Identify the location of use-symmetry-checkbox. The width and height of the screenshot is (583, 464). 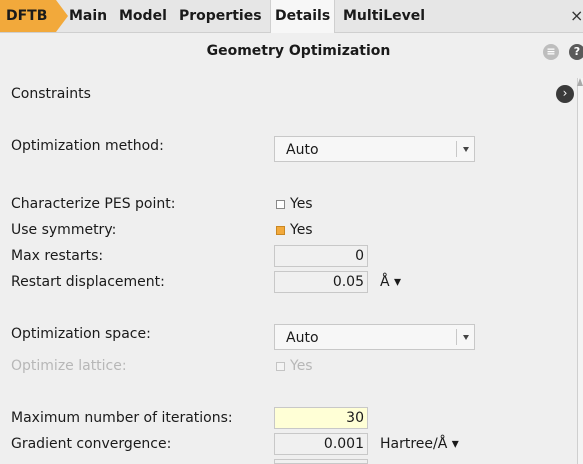
(280, 230).